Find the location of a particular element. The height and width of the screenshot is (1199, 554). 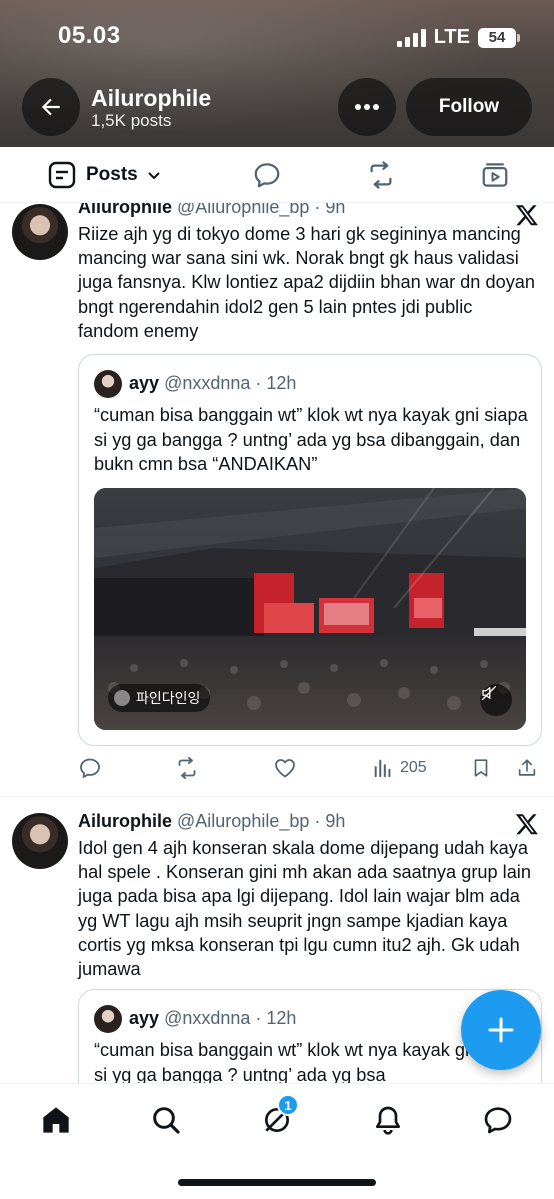

tab-posts: Posts is located at coordinates (105, 175).